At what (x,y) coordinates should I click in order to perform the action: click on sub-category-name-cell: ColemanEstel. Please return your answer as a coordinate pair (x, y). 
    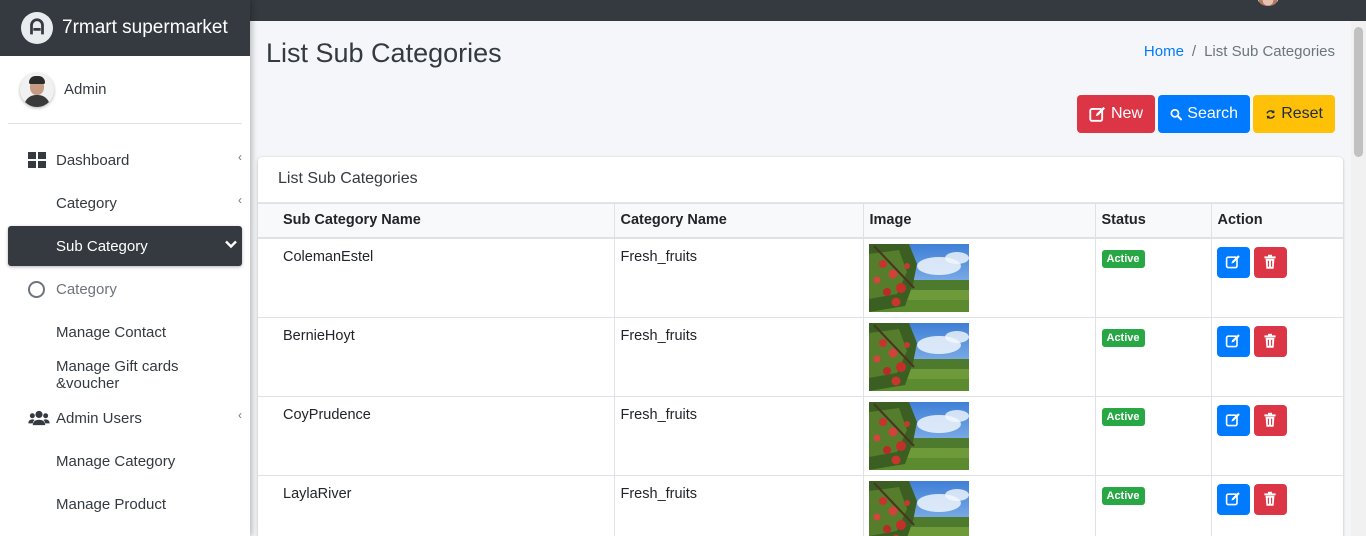
    Looking at the image, I should click on (436, 277).